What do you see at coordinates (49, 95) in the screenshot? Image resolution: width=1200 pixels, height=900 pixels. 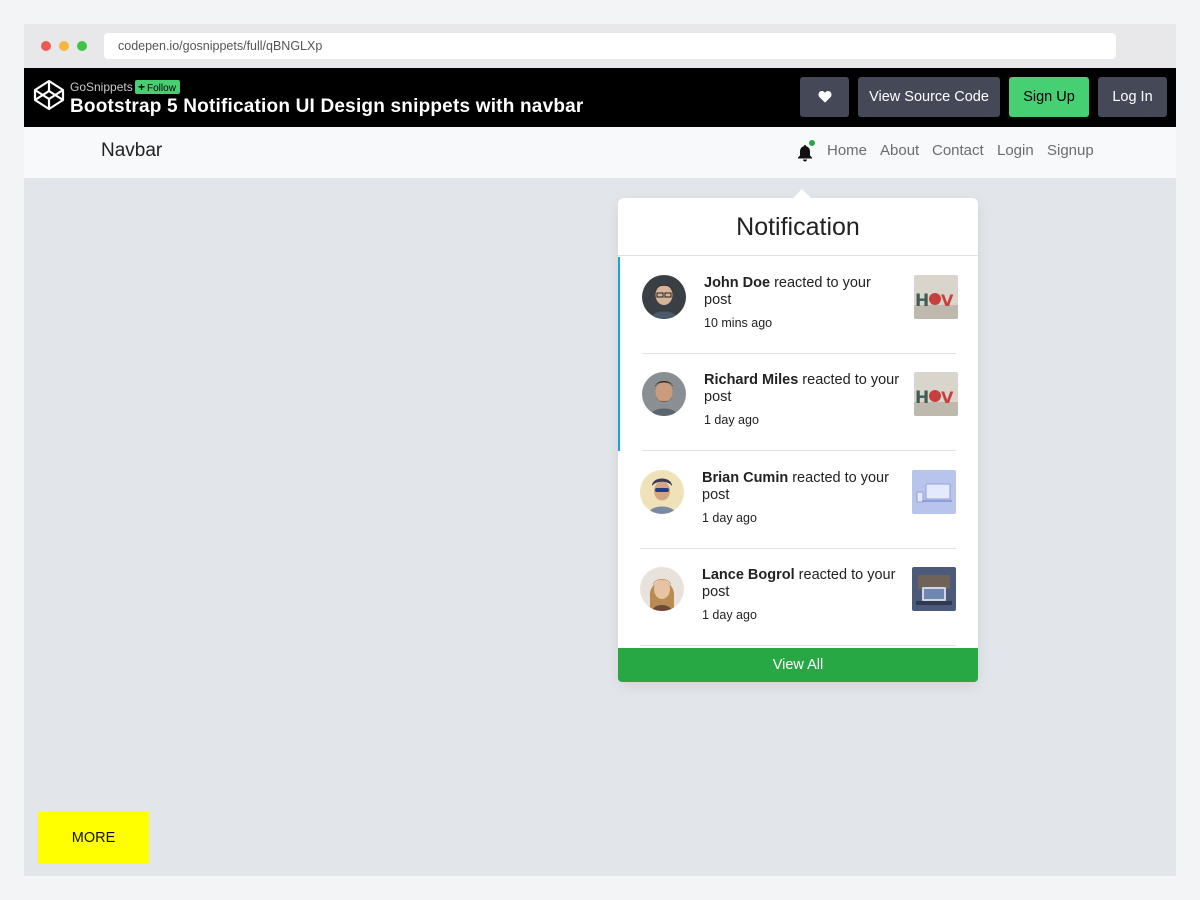 I see `codepen-logo-icon` at bounding box center [49, 95].